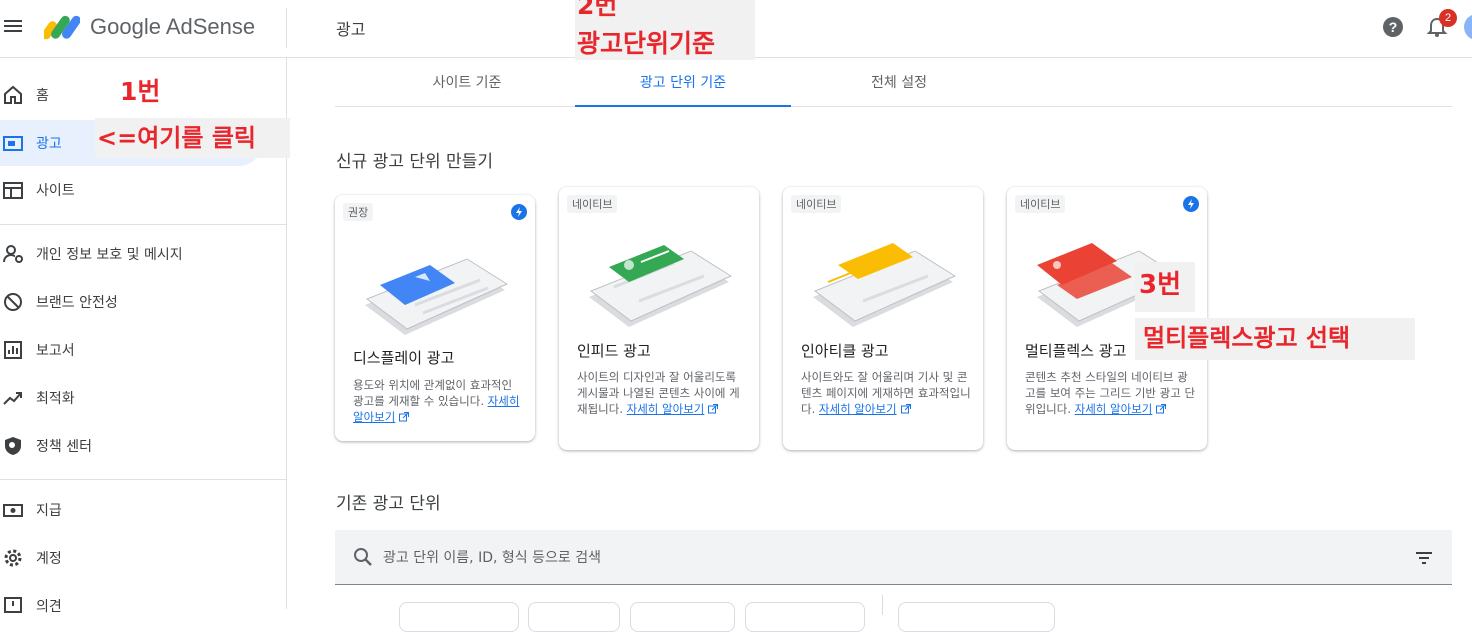 This screenshot has height=632, width=1472. I want to click on sidebar-item-label: 의견, so click(49, 607).